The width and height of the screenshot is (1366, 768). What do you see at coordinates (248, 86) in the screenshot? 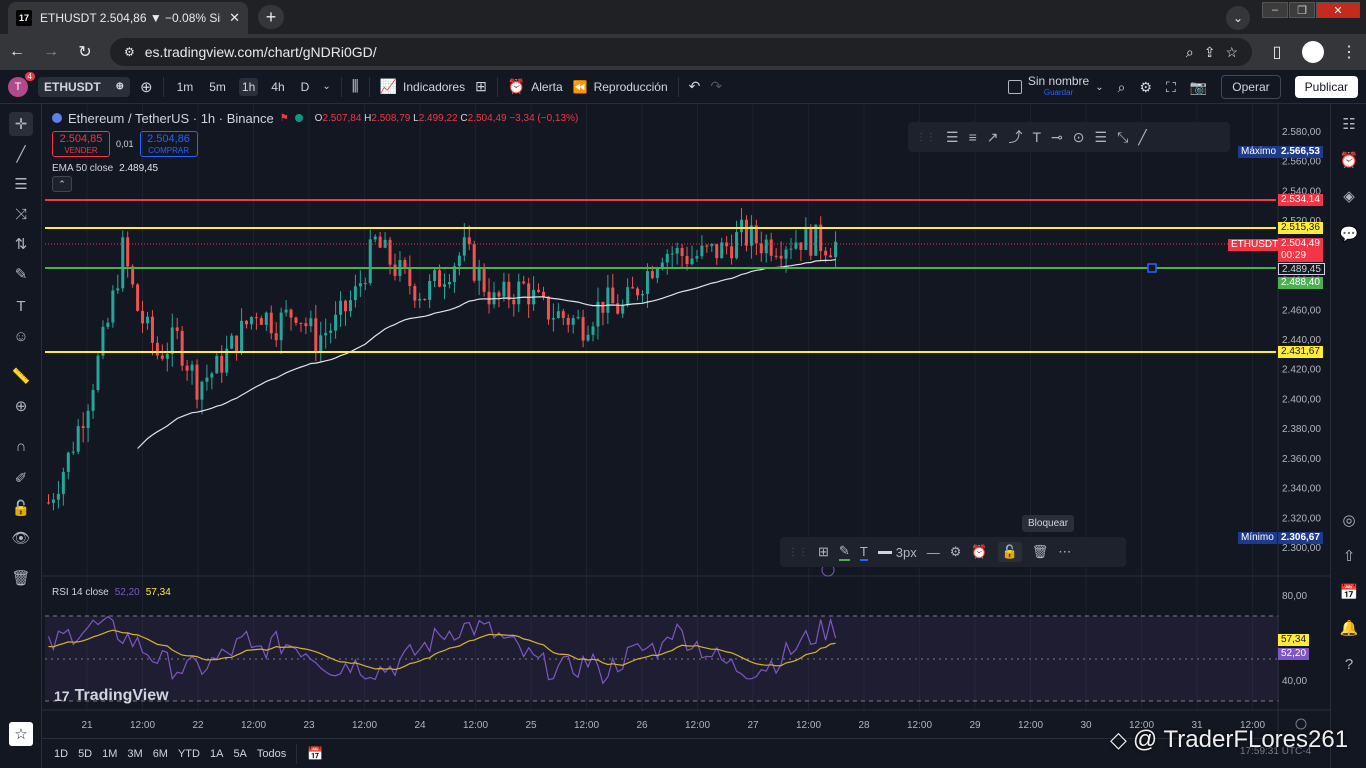
I see `timeframe-1h: 1h` at bounding box center [248, 86].